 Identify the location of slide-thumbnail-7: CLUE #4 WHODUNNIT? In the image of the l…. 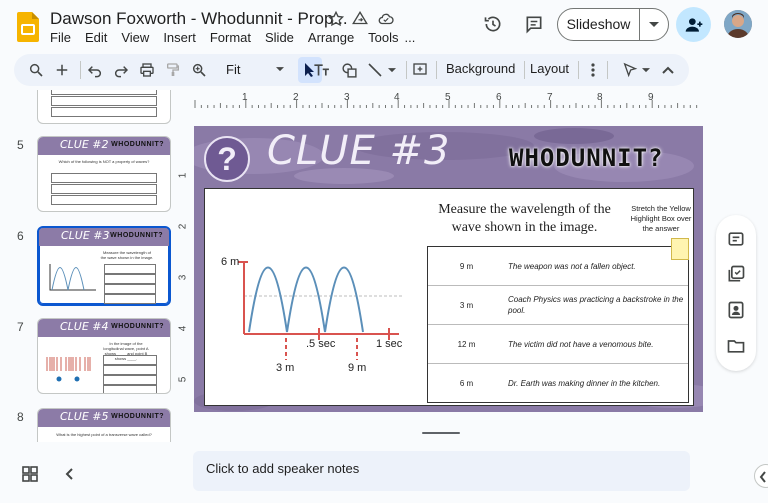
(104, 356).